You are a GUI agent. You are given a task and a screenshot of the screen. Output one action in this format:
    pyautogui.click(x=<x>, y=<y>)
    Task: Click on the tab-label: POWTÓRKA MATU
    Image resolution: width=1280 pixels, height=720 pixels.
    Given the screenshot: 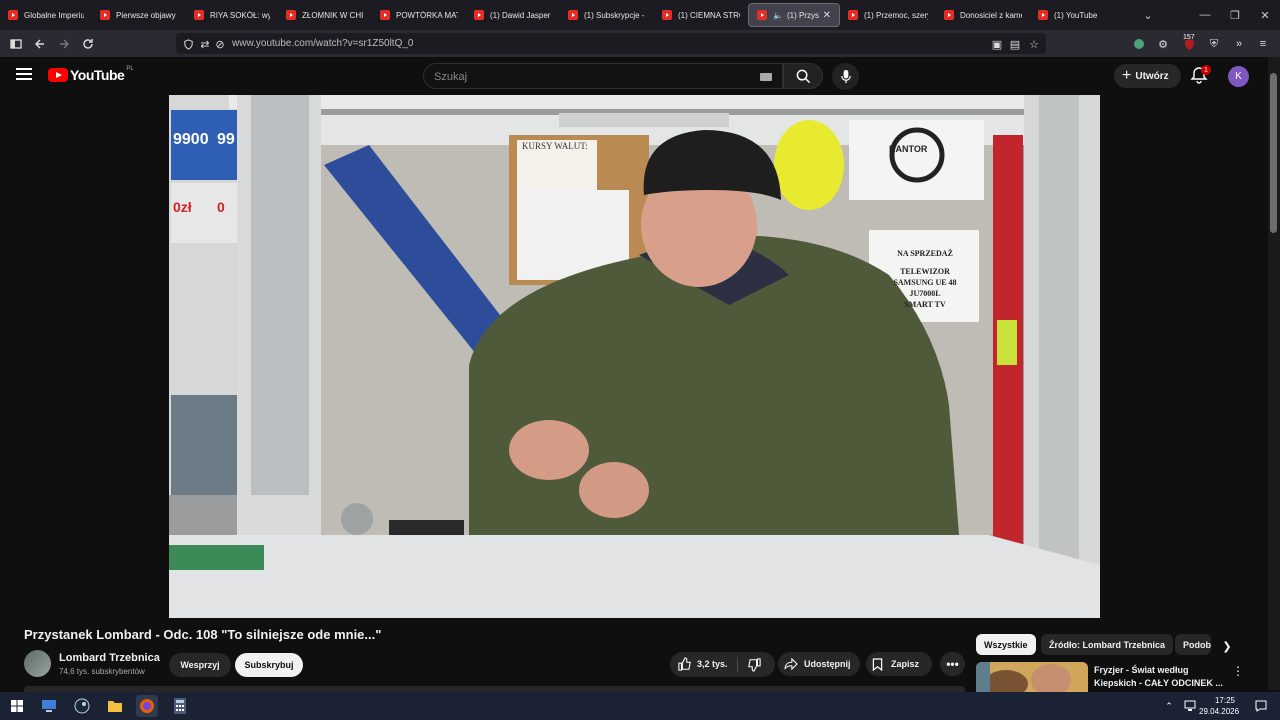 What is the action you would take?
    pyautogui.click(x=427, y=15)
    